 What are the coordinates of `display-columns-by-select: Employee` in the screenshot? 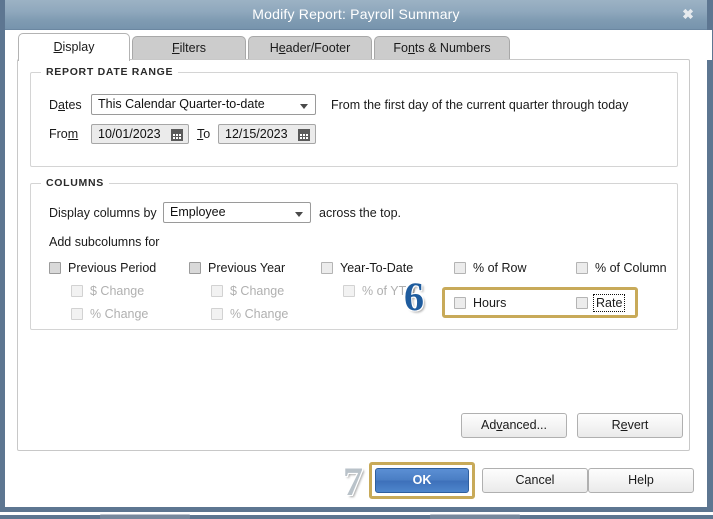 It's located at (237, 212).